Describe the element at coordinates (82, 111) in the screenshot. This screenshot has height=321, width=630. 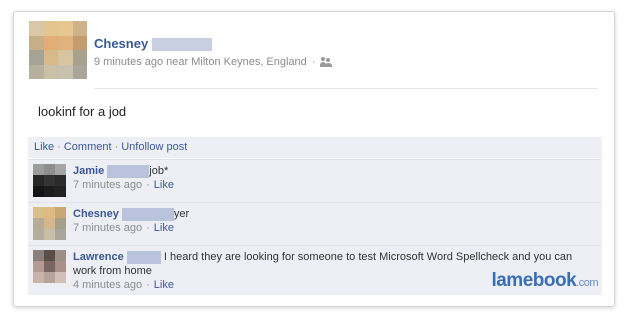
I see `status-text: lookinf for a jod` at that location.